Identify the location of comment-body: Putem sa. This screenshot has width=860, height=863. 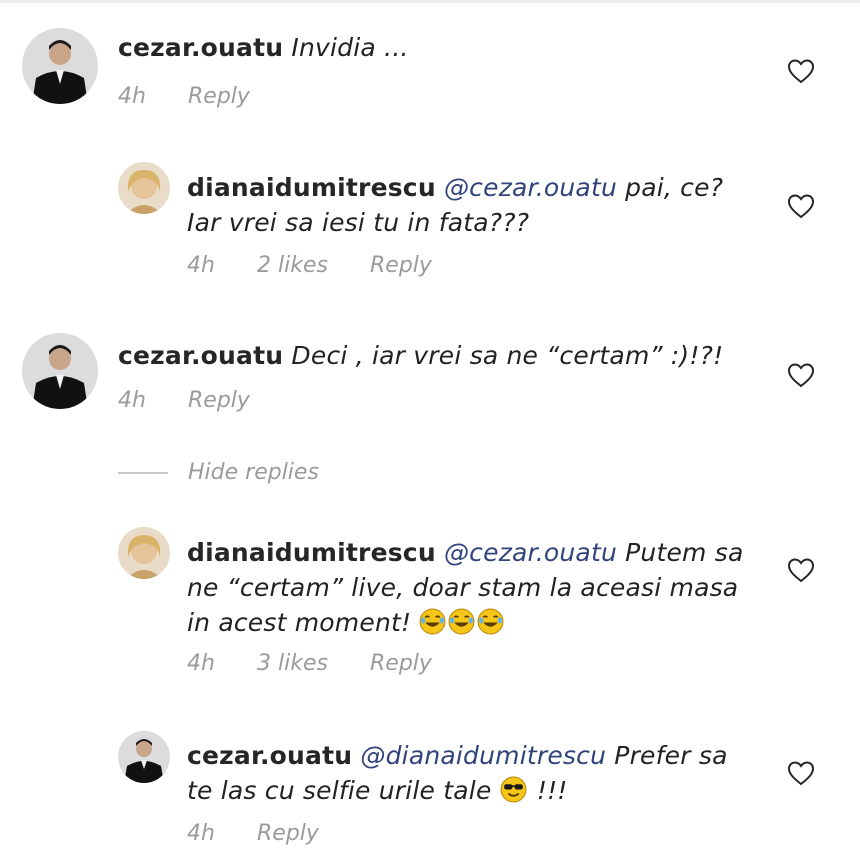
(684, 552).